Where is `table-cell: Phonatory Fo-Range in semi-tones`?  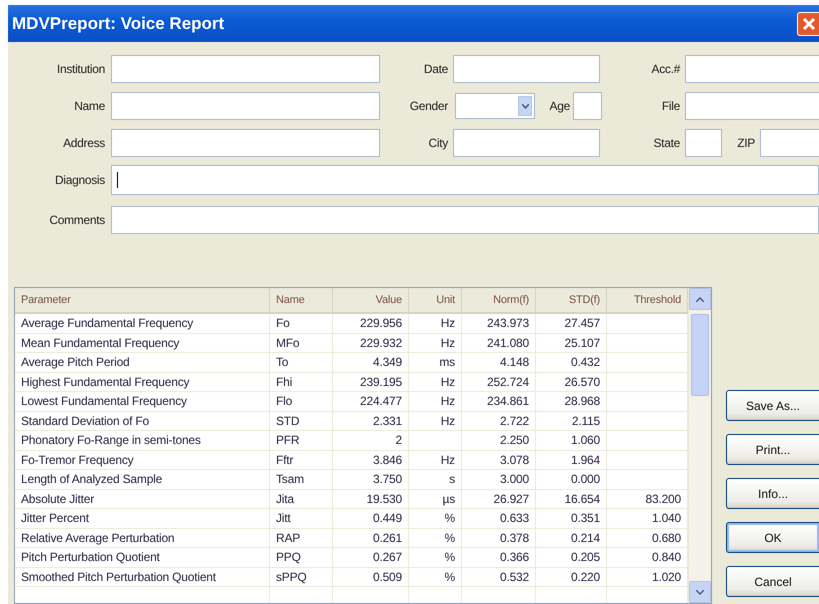 table-cell: Phonatory Fo-Range in semi-tones is located at coordinates (142, 440).